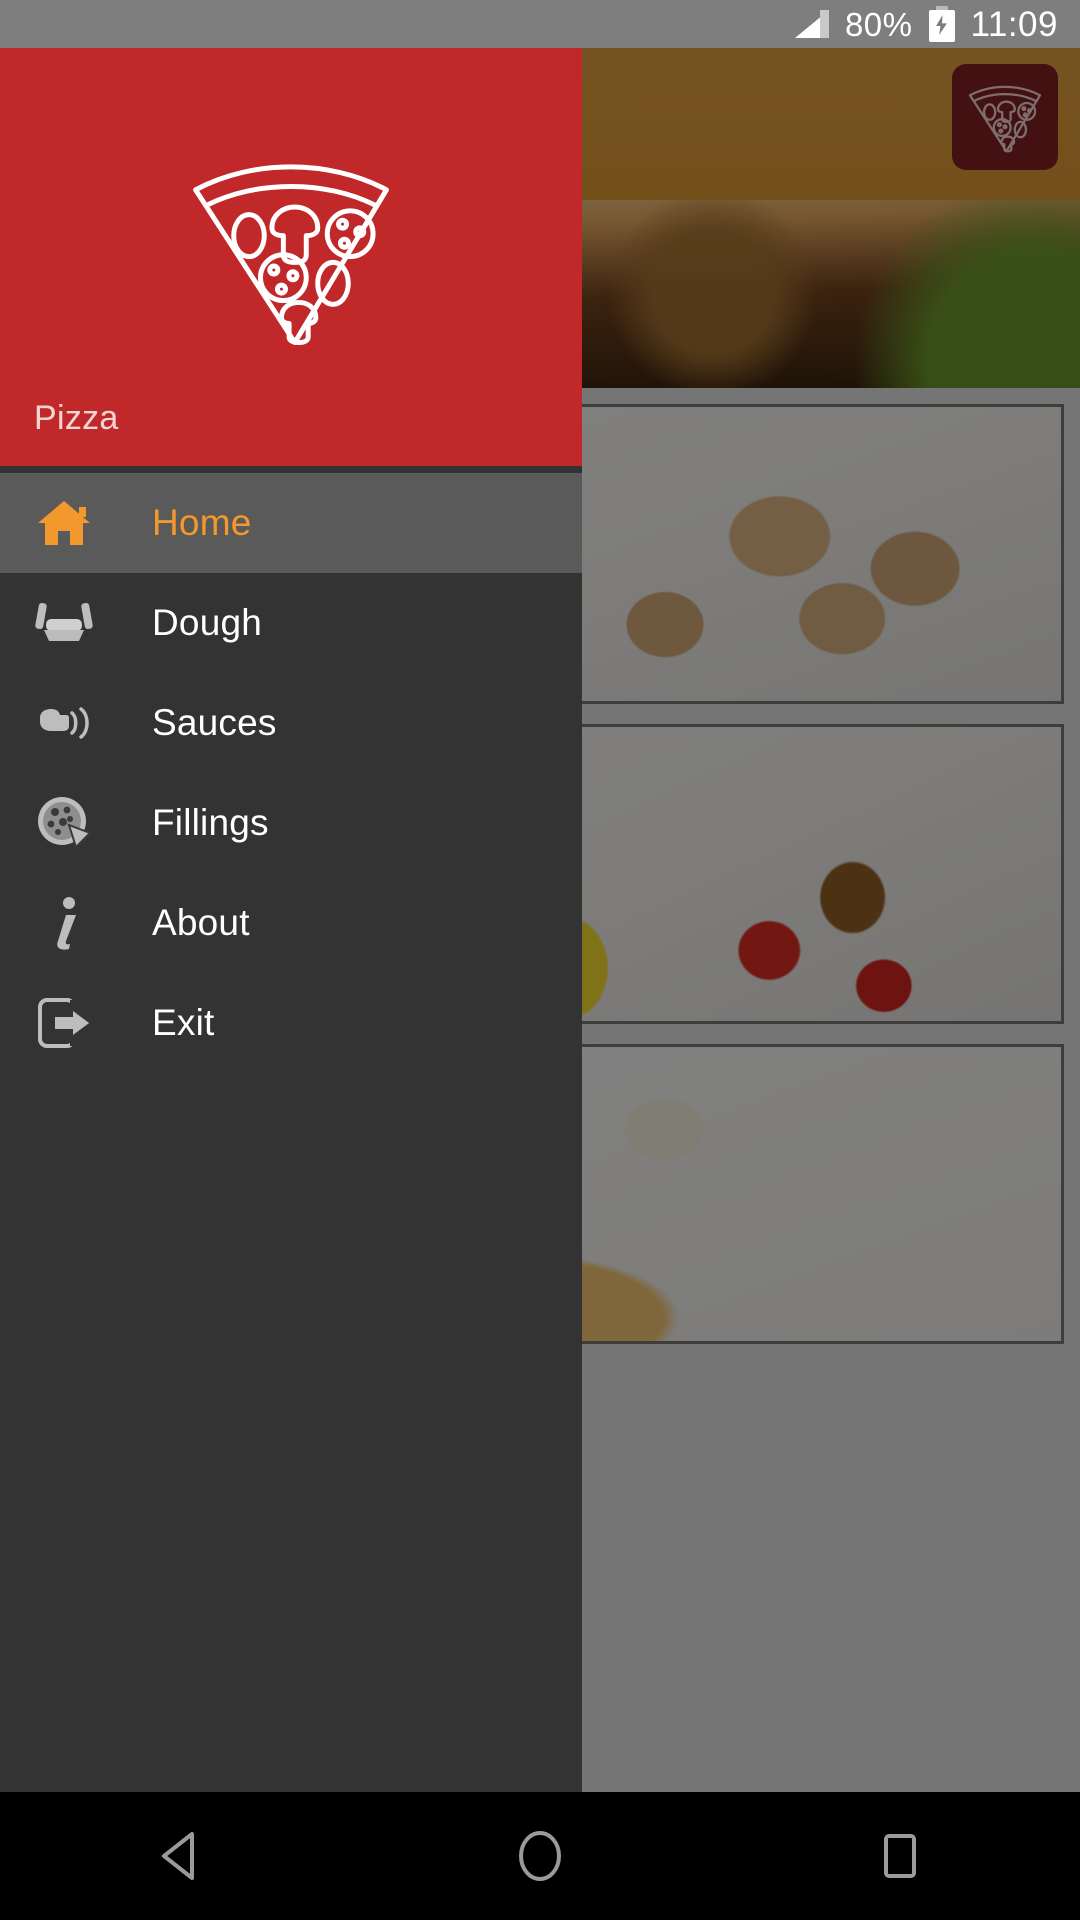  I want to click on home-circle-icon, so click(540, 1856).